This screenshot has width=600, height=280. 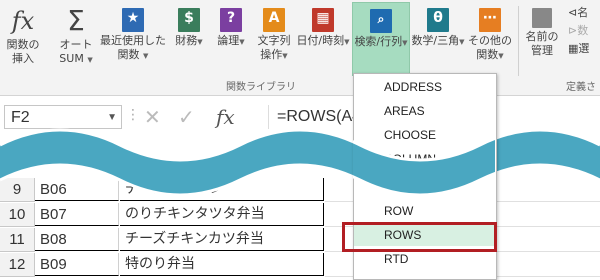 What do you see at coordinates (23, 21) in the screenshot?
I see `function-icon: fx` at bounding box center [23, 21].